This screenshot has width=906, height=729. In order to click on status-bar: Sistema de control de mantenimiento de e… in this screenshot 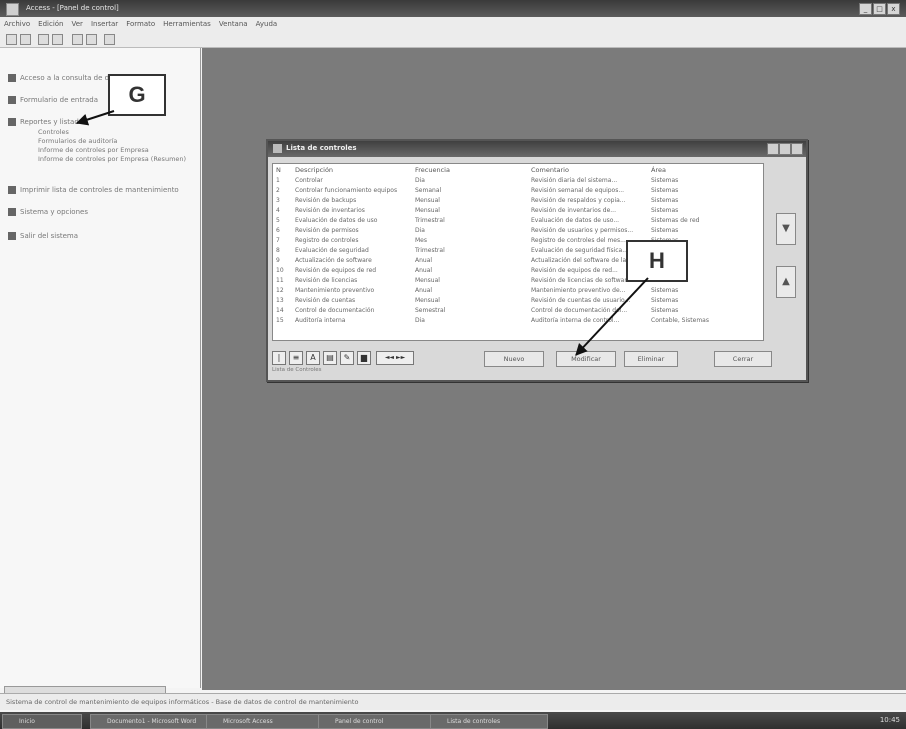, I will do `click(453, 701)`.